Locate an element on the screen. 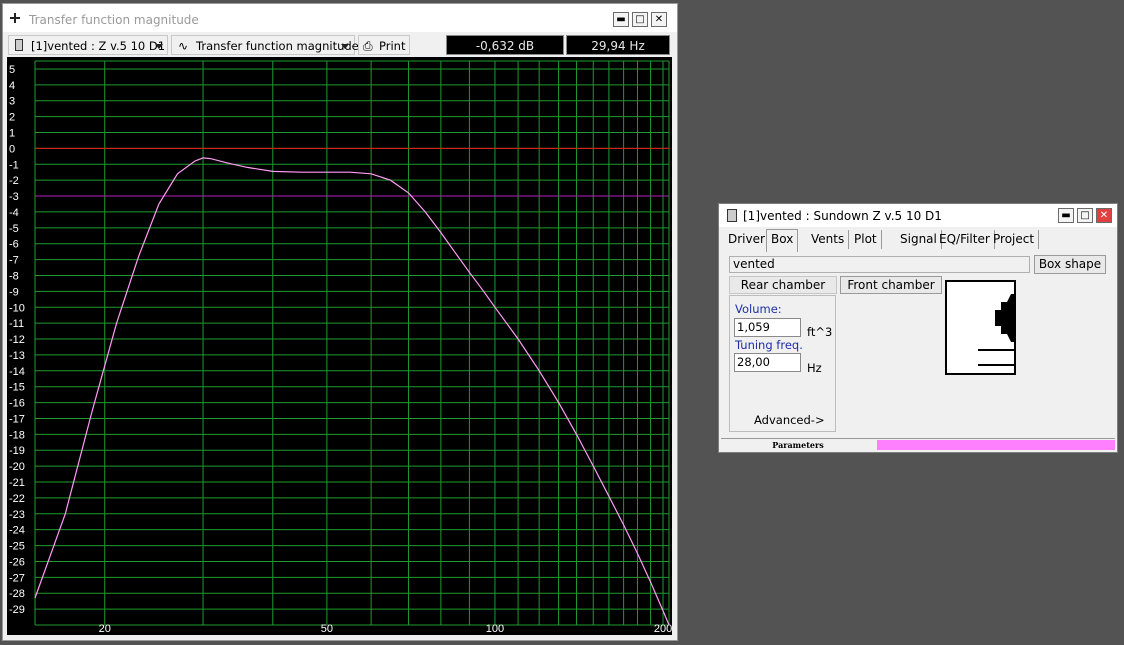  volume-label: Volume: is located at coordinates (758, 309).